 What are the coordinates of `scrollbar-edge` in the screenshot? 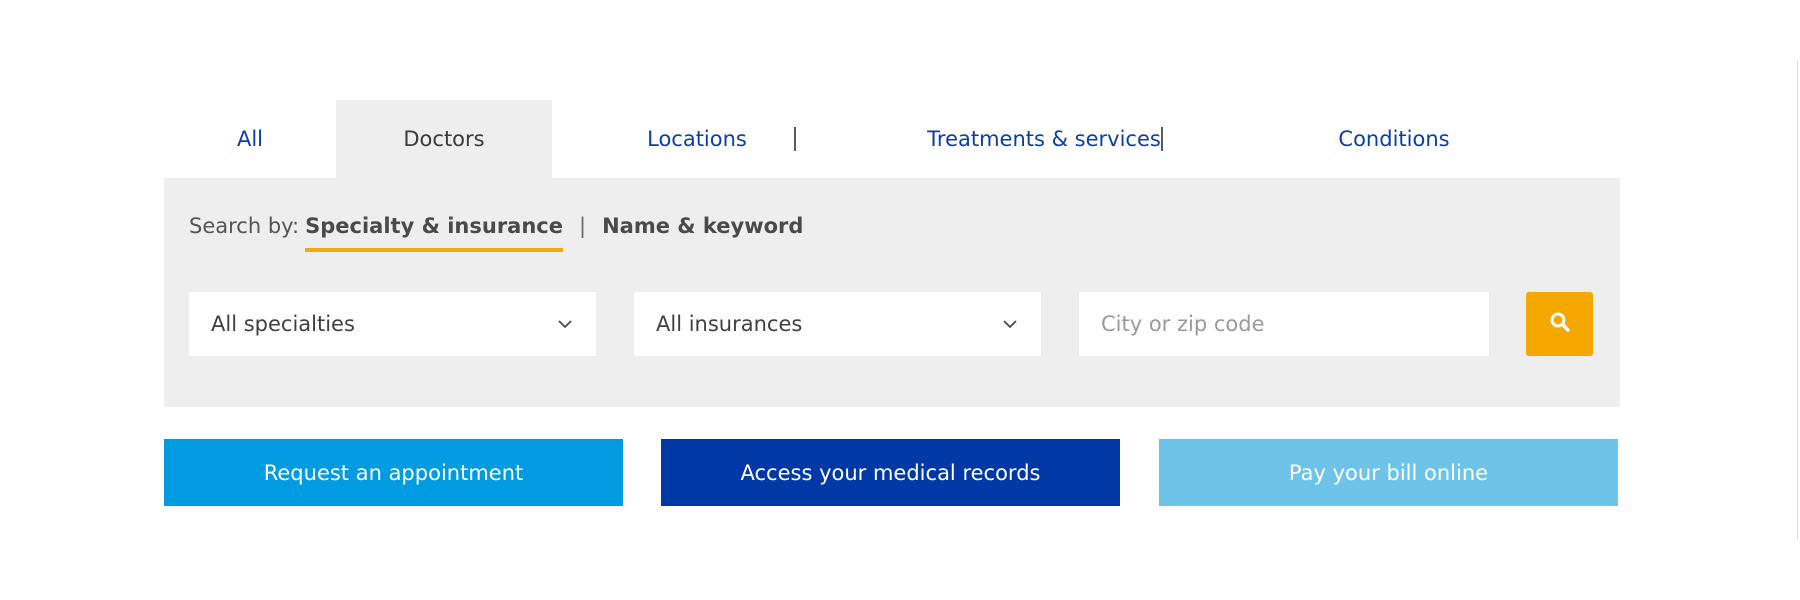 It's located at (1797, 300).